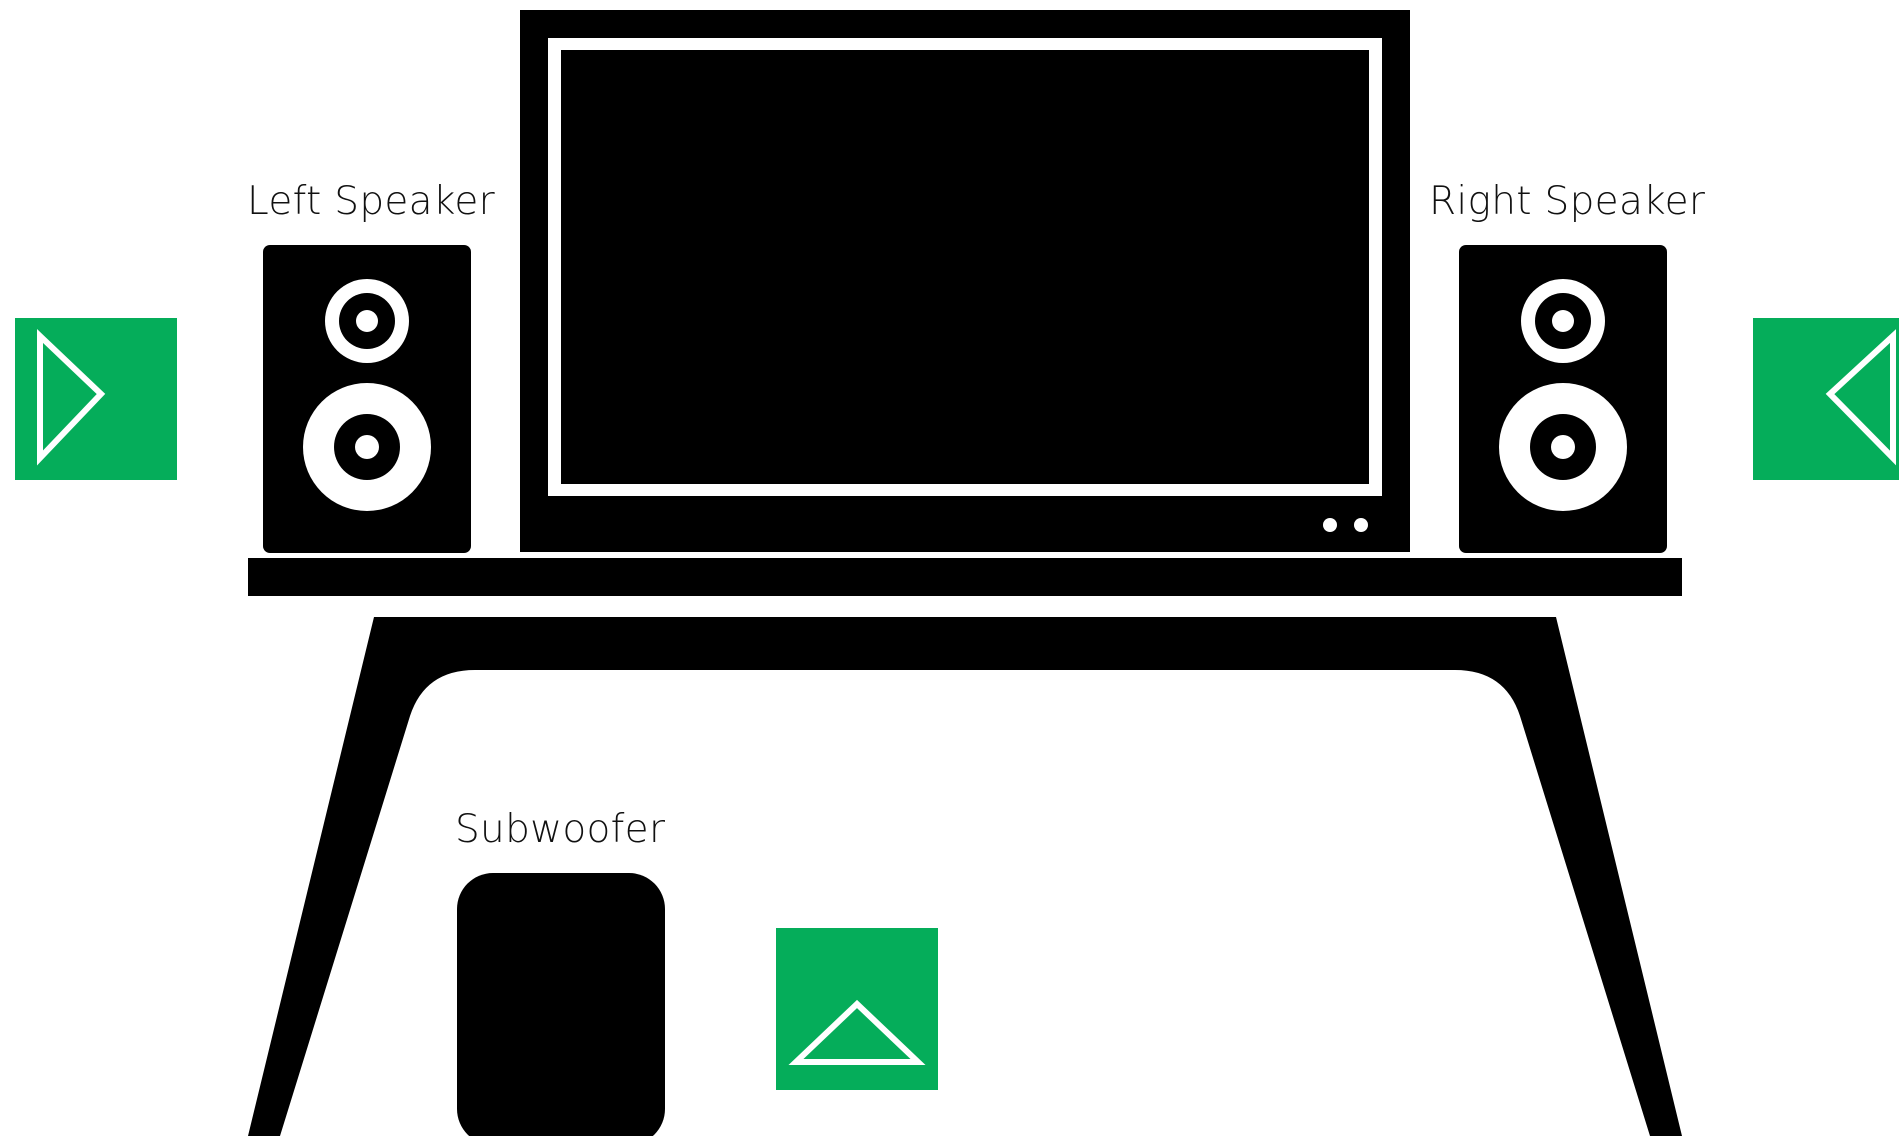 The height and width of the screenshot is (1136, 1899). What do you see at coordinates (371, 201) in the screenshot?
I see `left-speaker-label: Left Speaker` at bounding box center [371, 201].